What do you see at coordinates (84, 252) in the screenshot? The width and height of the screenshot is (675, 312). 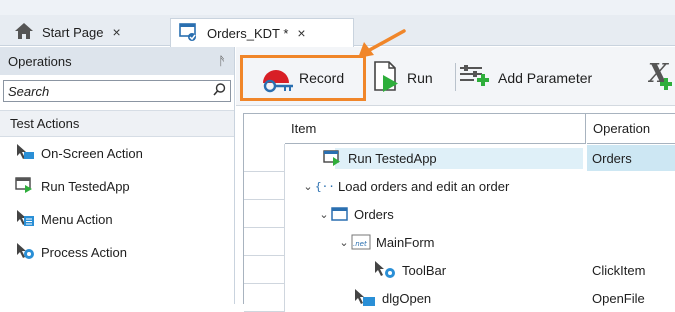 I see `operation-label: Process Action` at bounding box center [84, 252].